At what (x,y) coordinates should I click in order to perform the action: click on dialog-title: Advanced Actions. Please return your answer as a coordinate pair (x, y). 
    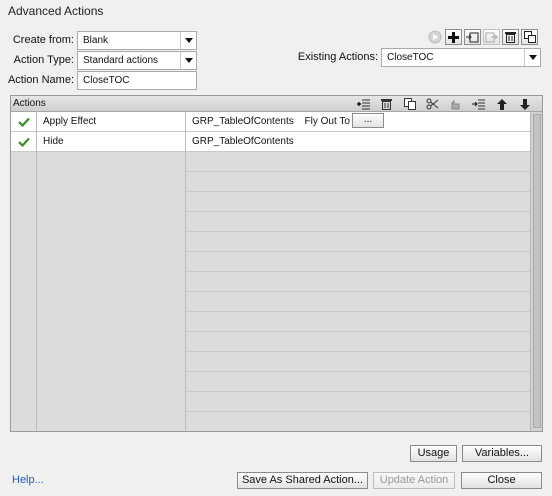
    Looking at the image, I should click on (56, 11).